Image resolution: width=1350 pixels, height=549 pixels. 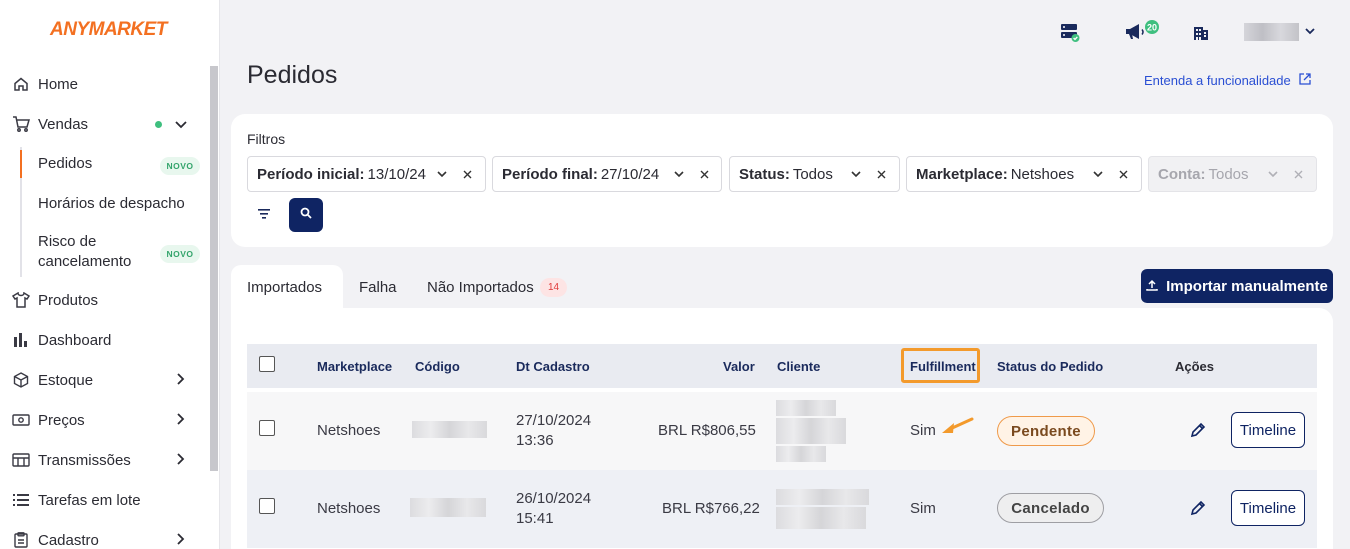 What do you see at coordinates (1142, 31) in the screenshot?
I see `megaphone-icon: 20` at bounding box center [1142, 31].